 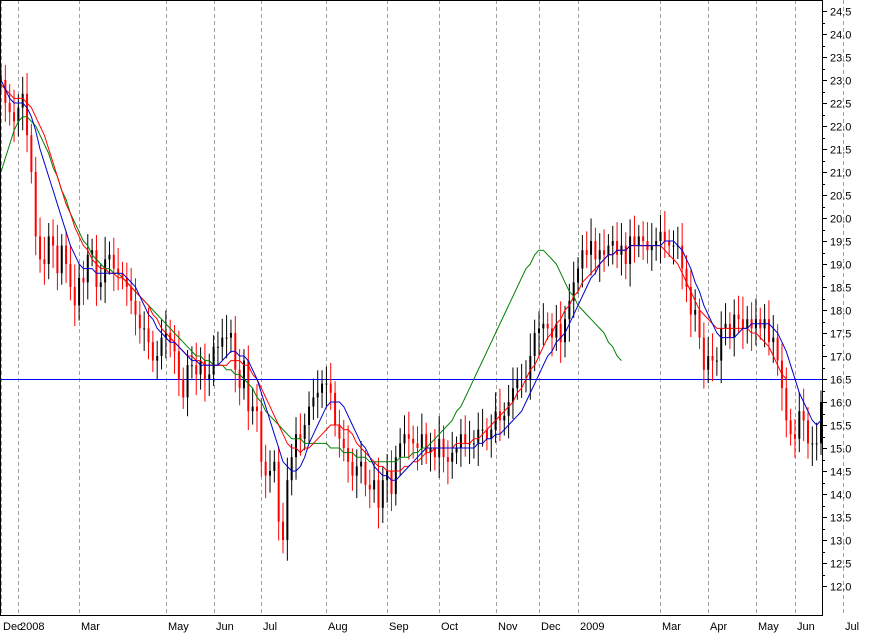 What do you see at coordinates (840, 542) in the screenshot?
I see `y-tick-label: 13.0` at bounding box center [840, 542].